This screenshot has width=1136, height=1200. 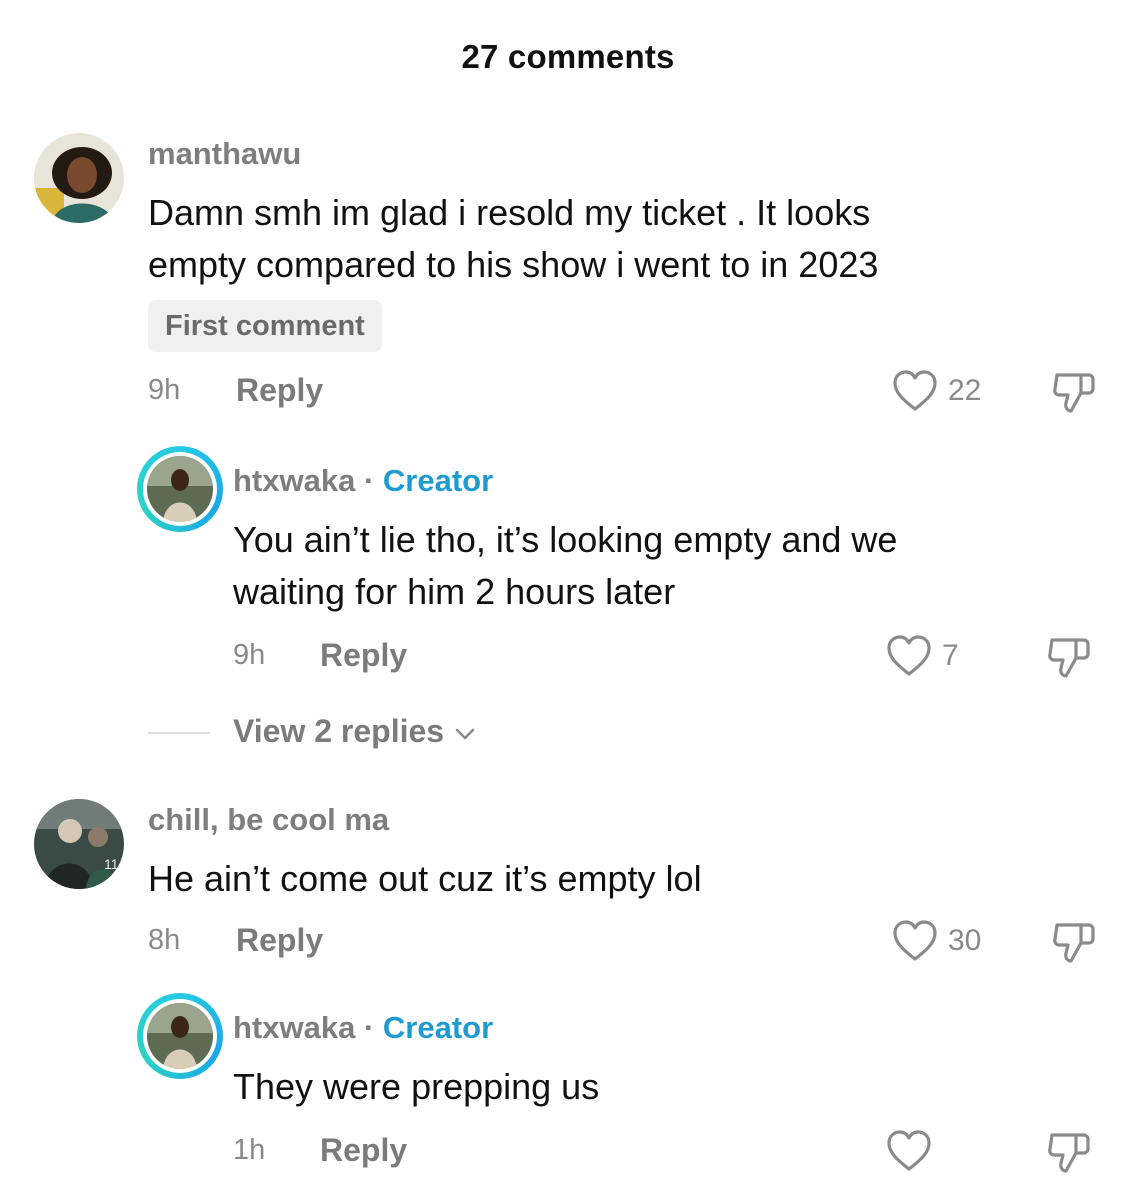 I want to click on reply-timestamp: 1h, so click(x=249, y=1150).